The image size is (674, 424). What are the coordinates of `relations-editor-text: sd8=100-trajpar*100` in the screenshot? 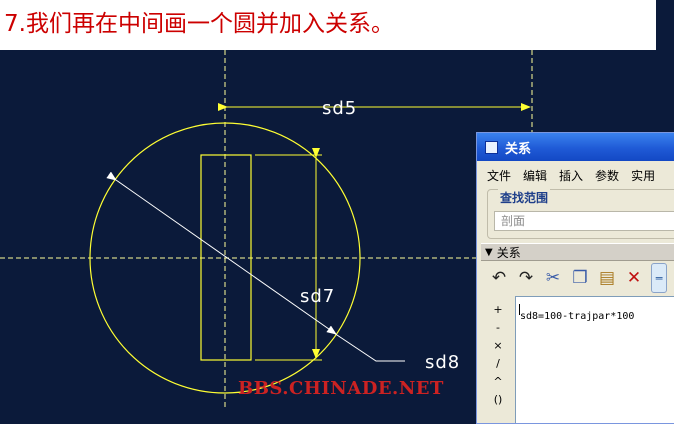 It's located at (576, 313).